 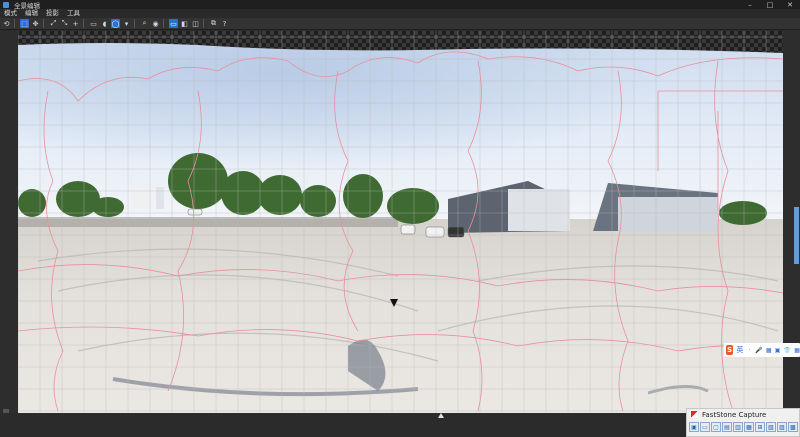 What do you see at coordinates (716, 427) in the screenshot?
I see `capture-rectangle-button: ▢` at bounding box center [716, 427].